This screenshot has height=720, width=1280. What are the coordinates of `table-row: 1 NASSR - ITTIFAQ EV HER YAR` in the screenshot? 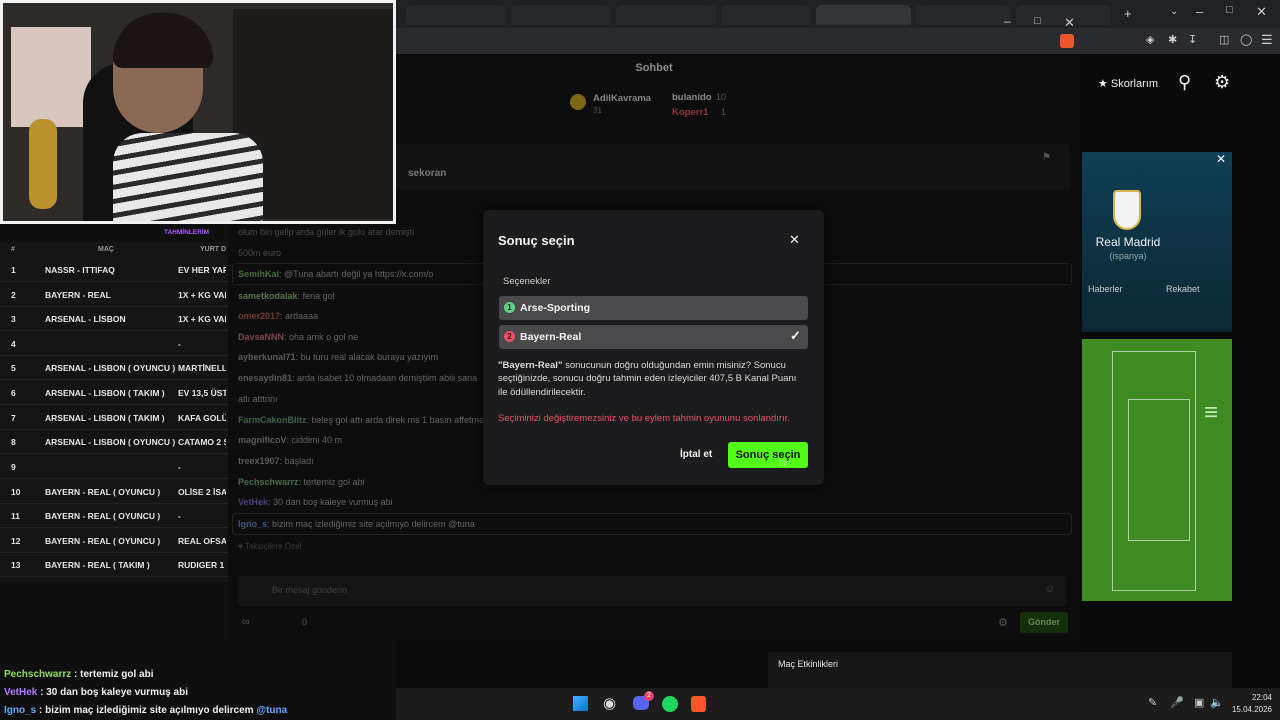 It's located at (114, 269).